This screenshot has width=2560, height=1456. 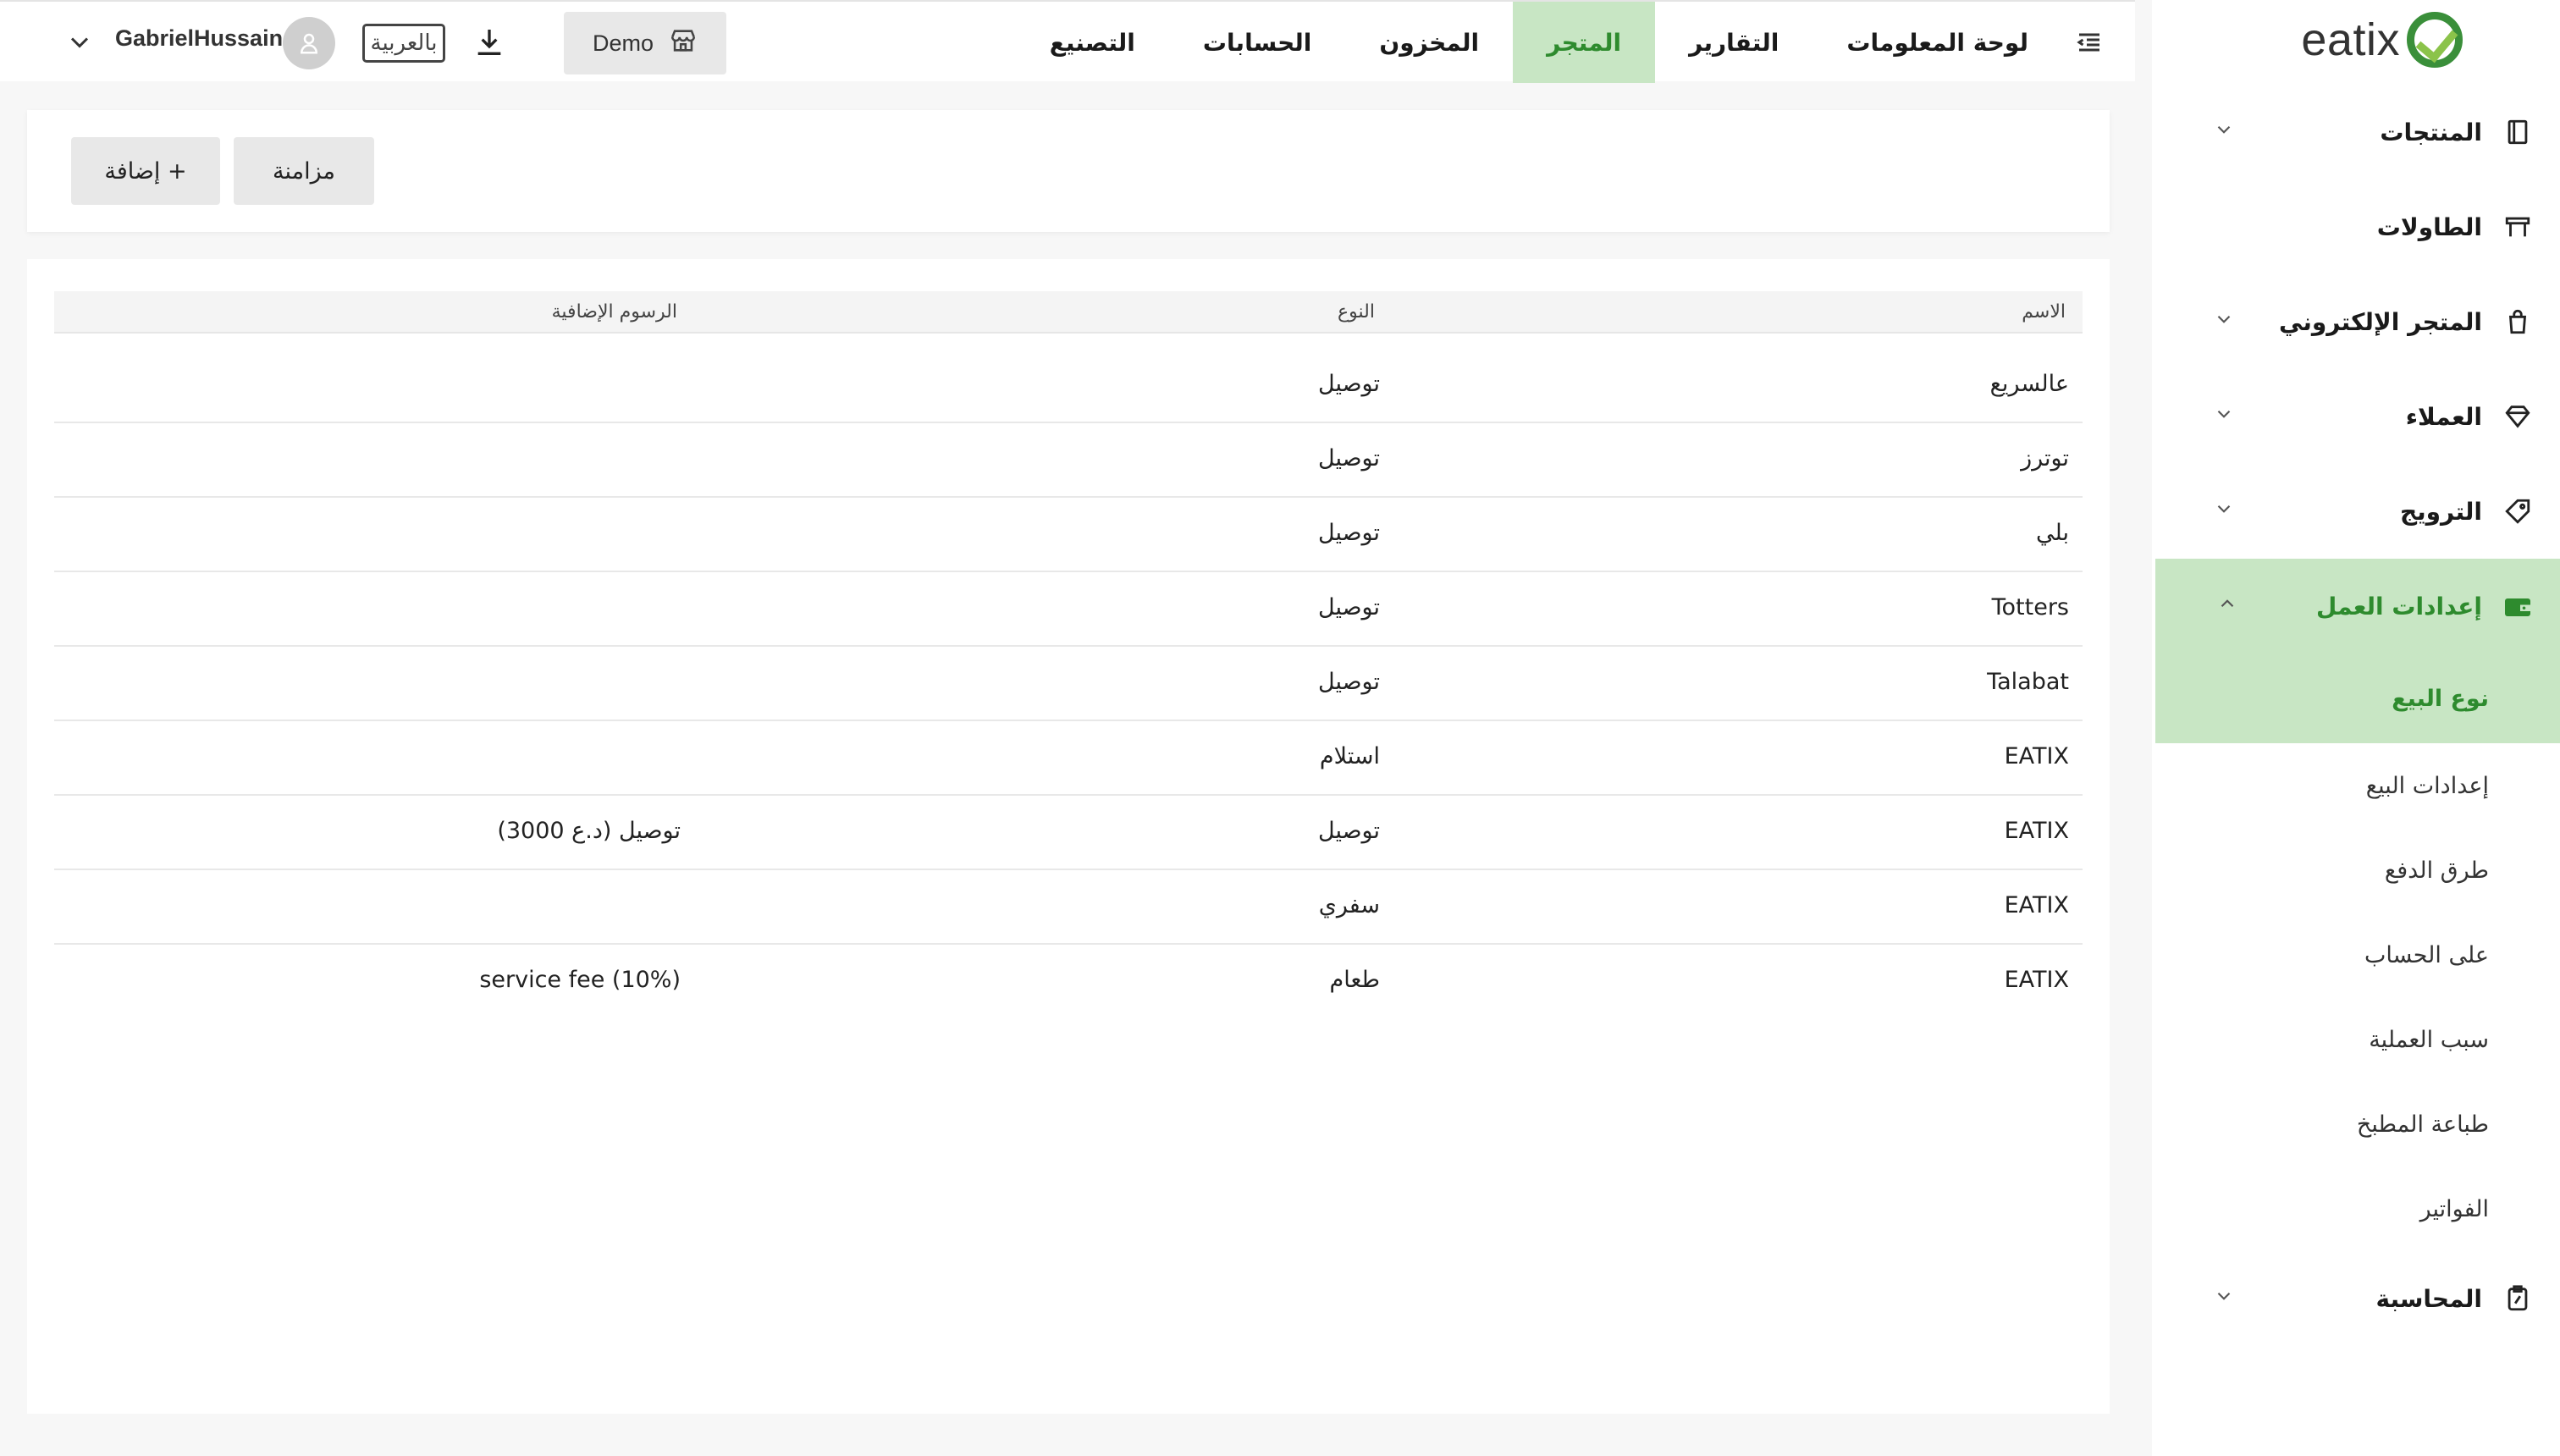 I want to click on table-row: عالسريع توصيل, so click(x=1068, y=386).